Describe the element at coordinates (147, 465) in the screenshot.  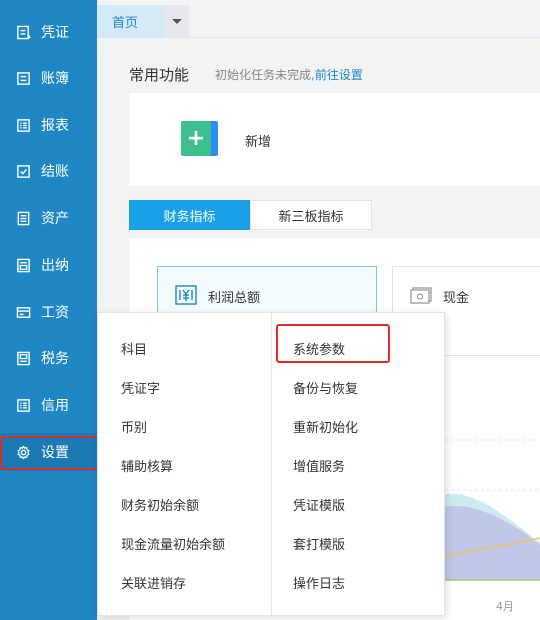
I see `menu-item-auxiliary: 辅助核算` at that location.